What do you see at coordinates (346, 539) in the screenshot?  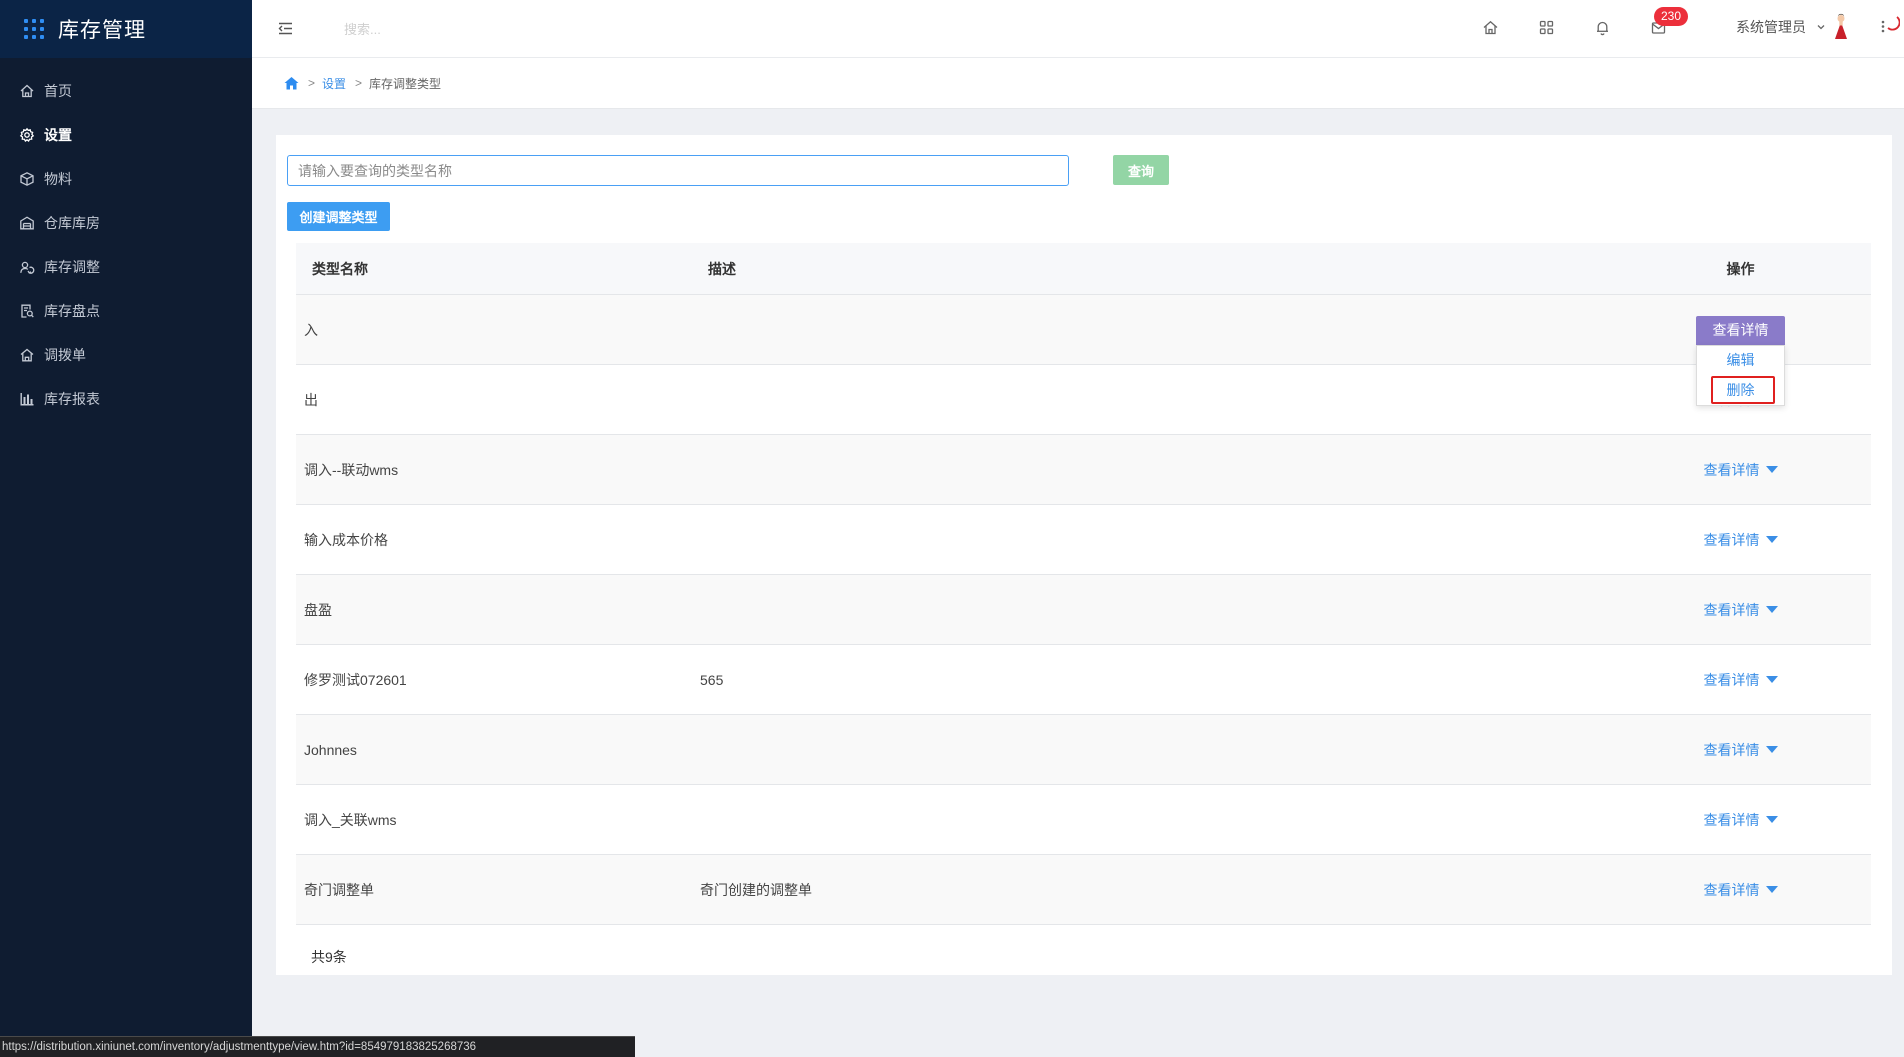 I see `type-name-cell: 输入成本价格` at bounding box center [346, 539].